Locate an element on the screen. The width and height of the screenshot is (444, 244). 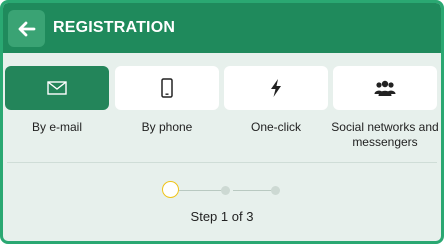
smartphone-icon is located at coordinates (167, 88).